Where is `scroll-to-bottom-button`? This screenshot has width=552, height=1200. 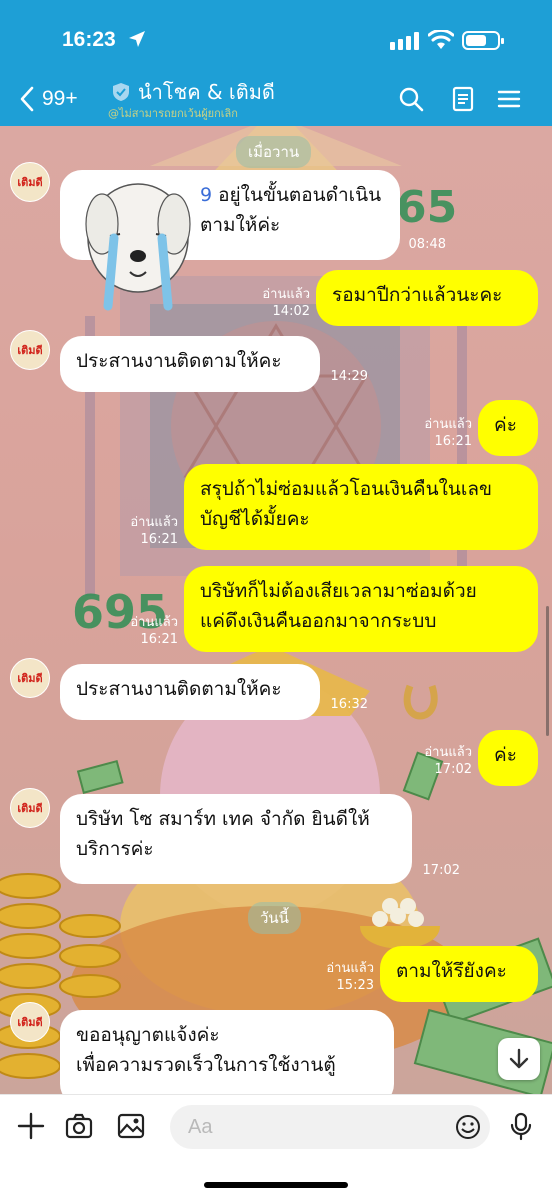
scroll-to-bottom-button is located at coordinates (519, 1059).